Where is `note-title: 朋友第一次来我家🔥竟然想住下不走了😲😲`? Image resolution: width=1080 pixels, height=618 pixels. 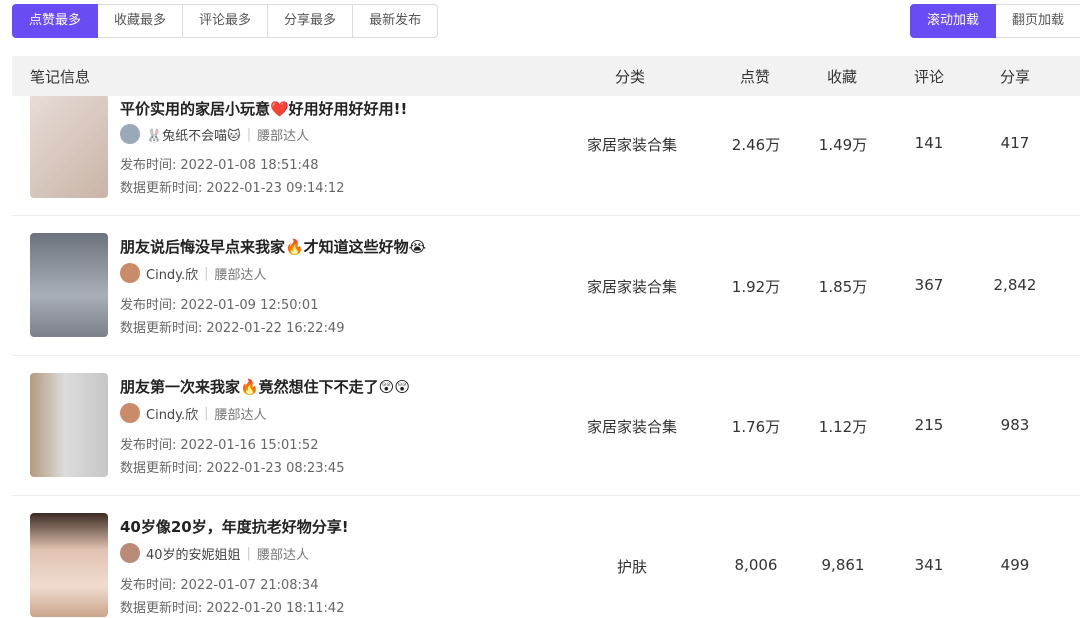 note-title: 朋友第一次来我家🔥竟然想住下不走了😲😲 is located at coordinates (265, 386).